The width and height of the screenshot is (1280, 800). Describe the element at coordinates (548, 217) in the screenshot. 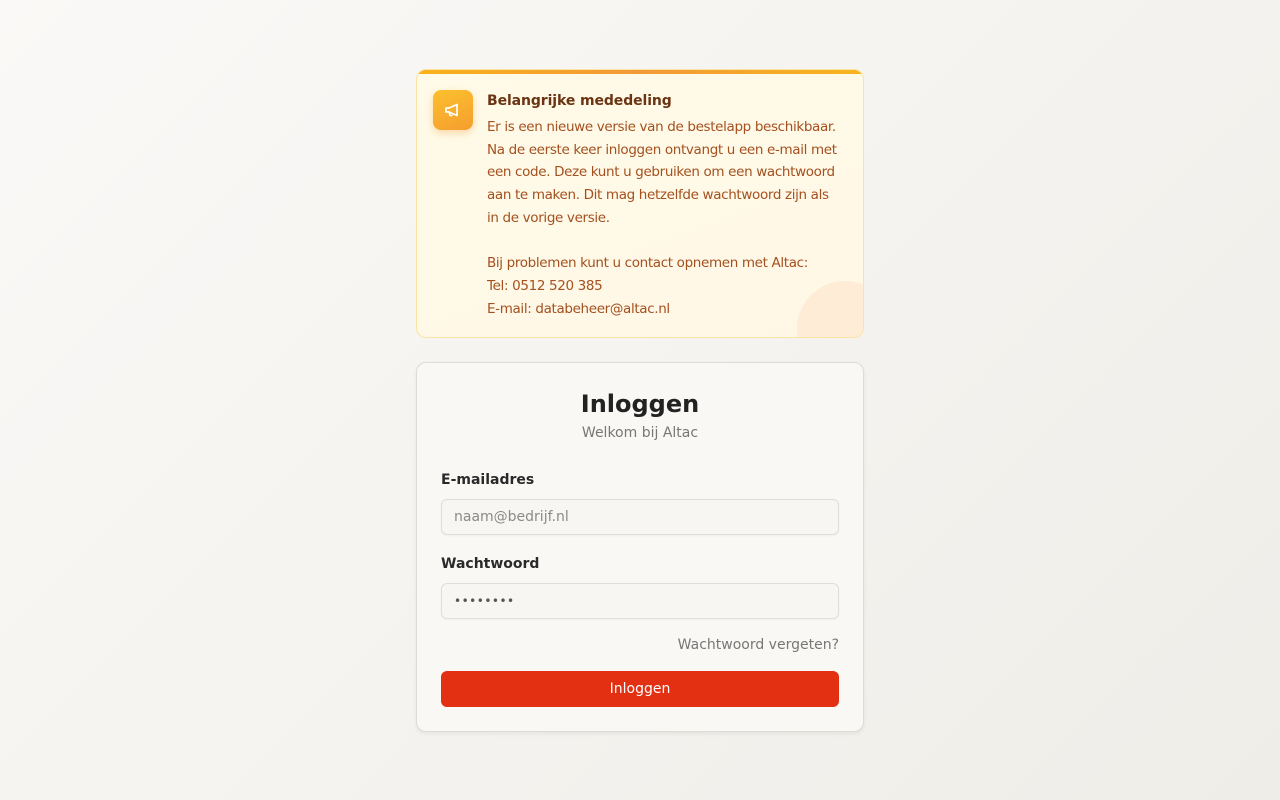

I see `announcement-line: in de vorige versie.` at that location.